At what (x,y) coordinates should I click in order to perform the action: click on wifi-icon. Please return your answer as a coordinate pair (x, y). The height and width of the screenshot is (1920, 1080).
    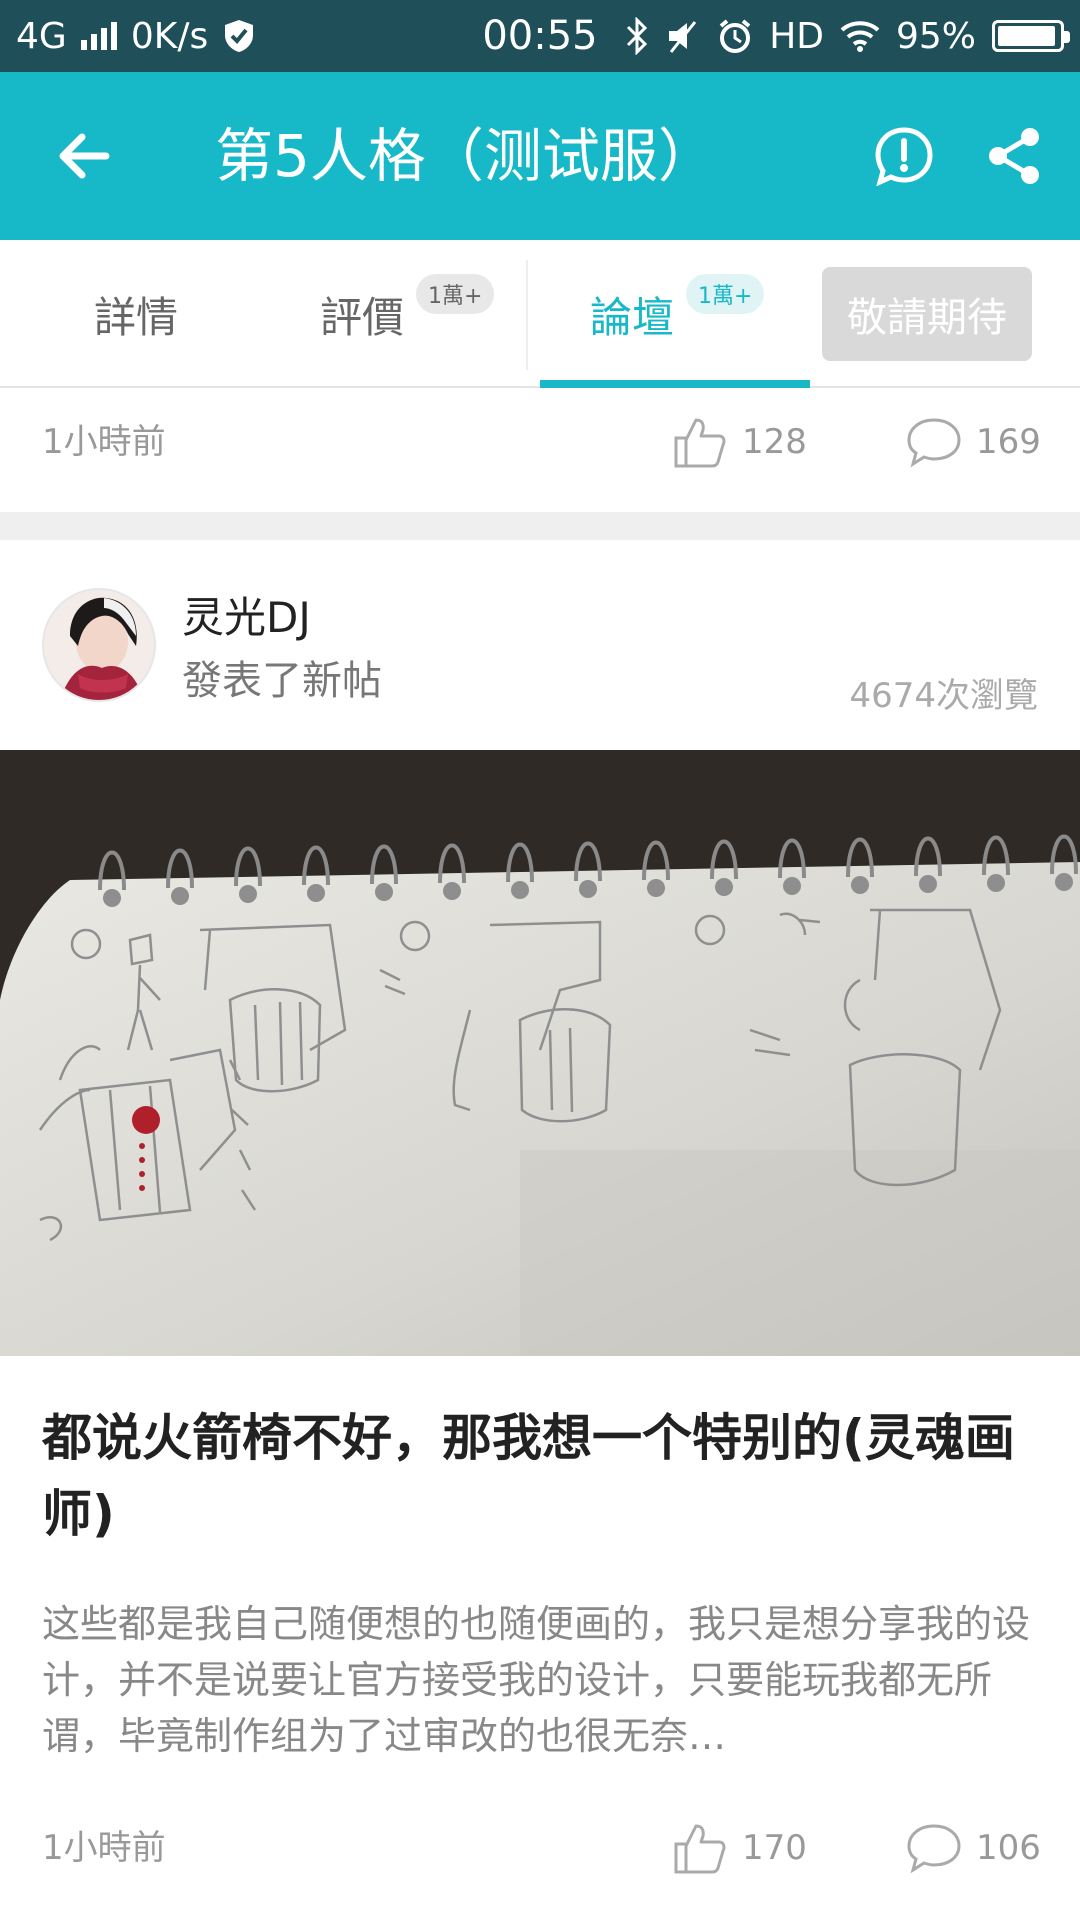
    Looking at the image, I should click on (860, 36).